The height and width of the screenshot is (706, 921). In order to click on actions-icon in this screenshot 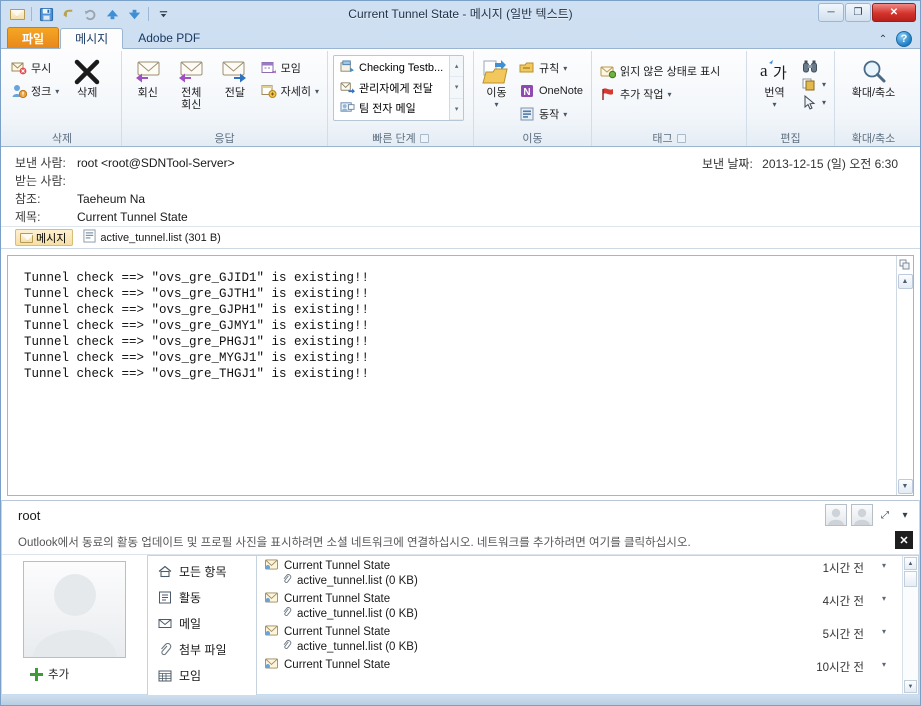, I will do `click(527, 114)`.